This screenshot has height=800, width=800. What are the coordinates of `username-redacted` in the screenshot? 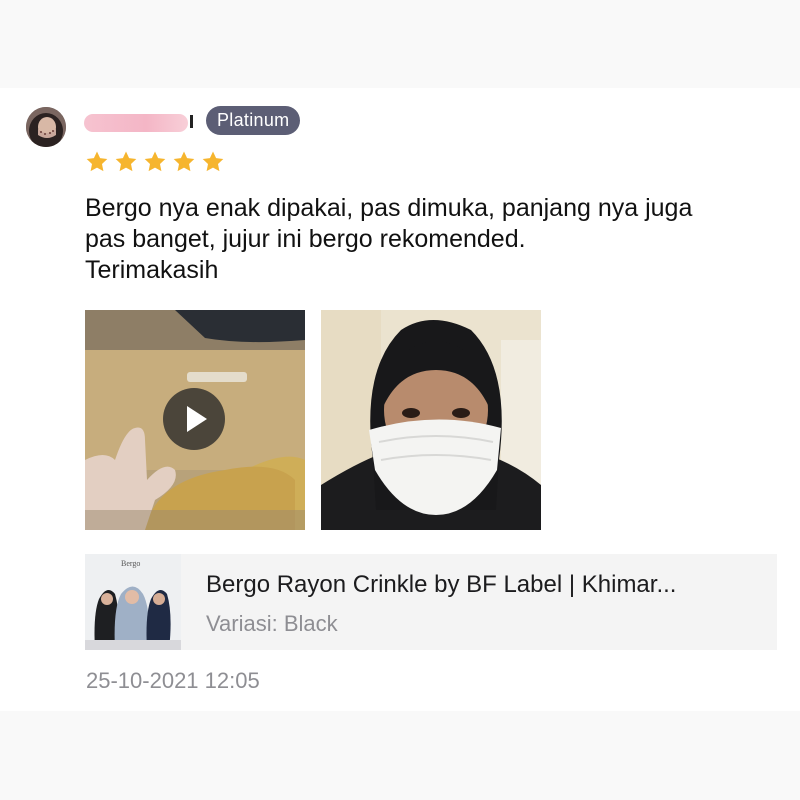 It's located at (139, 120).